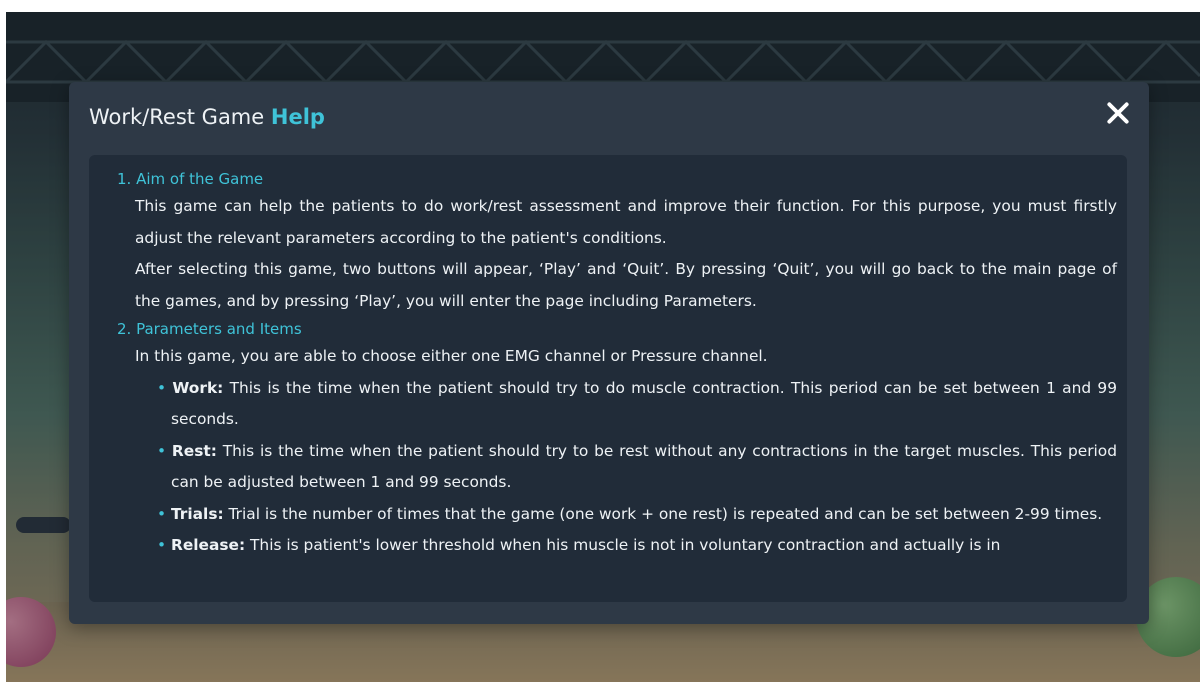  What do you see at coordinates (197, 513) in the screenshot?
I see `parameter-term: Trials:` at bounding box center [197, 513].